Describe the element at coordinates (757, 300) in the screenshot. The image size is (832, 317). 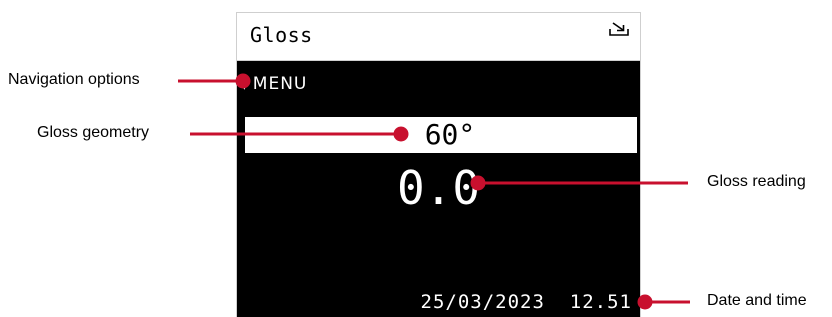
I see `datetime-callout-label: Date and time` at that location.